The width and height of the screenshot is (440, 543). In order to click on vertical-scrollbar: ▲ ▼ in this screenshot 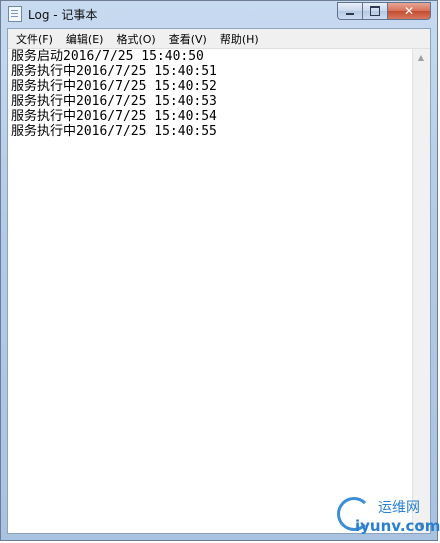, I will do `click(421, 291)`.